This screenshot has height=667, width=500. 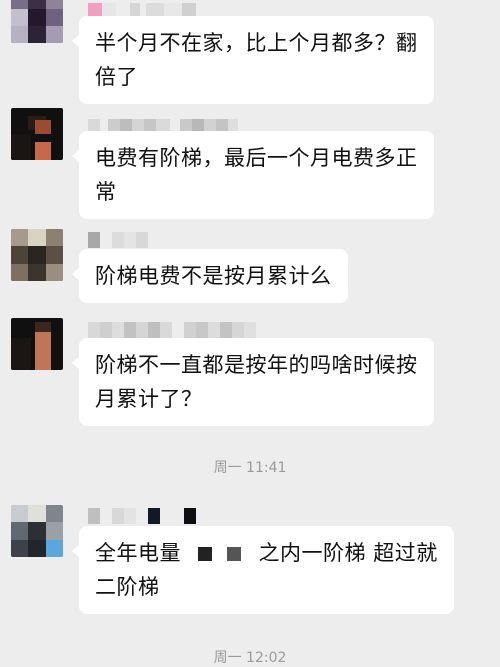 What do you see at coordinates (256, 158) in the screenshot?
I see `message-text-line: 电费有阶梯，最后一个月电费多正` at bounding box center [256, 158].